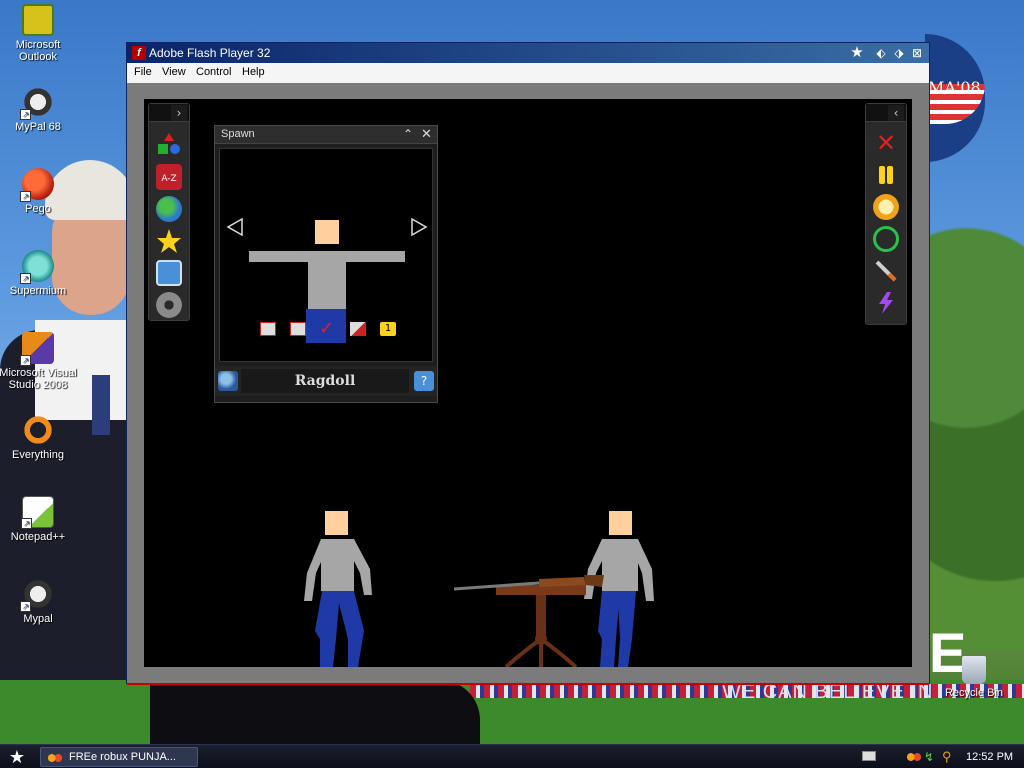 This screenshot has height=768, width=1024. Describe the element at coordinates (37, 185) in the screenshot. I see `pego-icon: ↗` at that location.